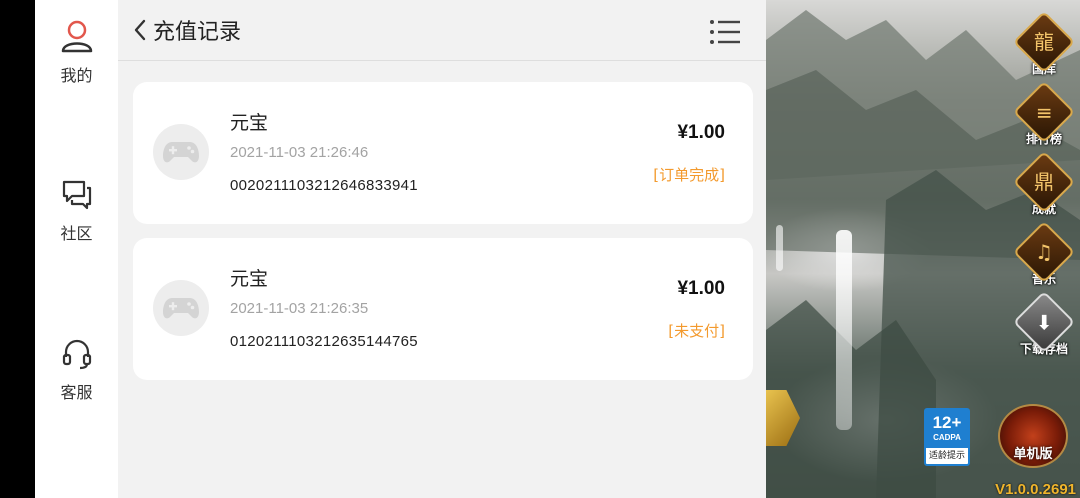  I want to click on download-save-button: ⬇ 下载存档, so click(1044, 323).